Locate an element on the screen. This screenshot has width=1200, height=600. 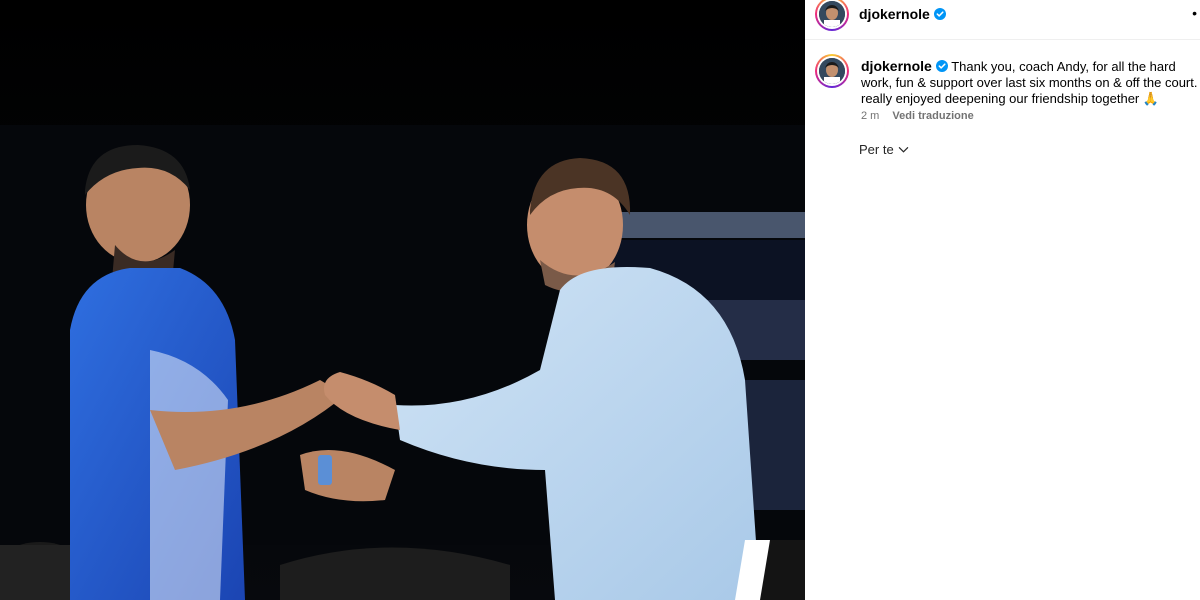
chevron-down-icon is located at coordinates (903, 150).